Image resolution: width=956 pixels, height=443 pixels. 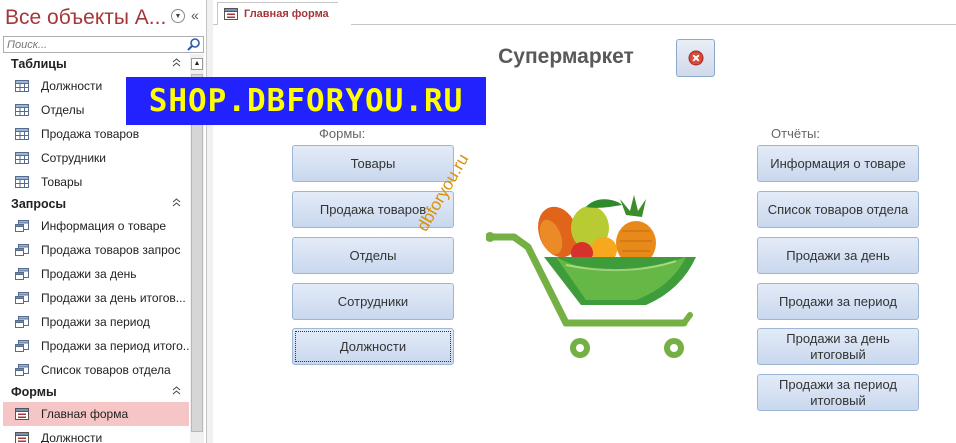 I want to click on form-title: Супермаркет, so click(x=566, y=56).